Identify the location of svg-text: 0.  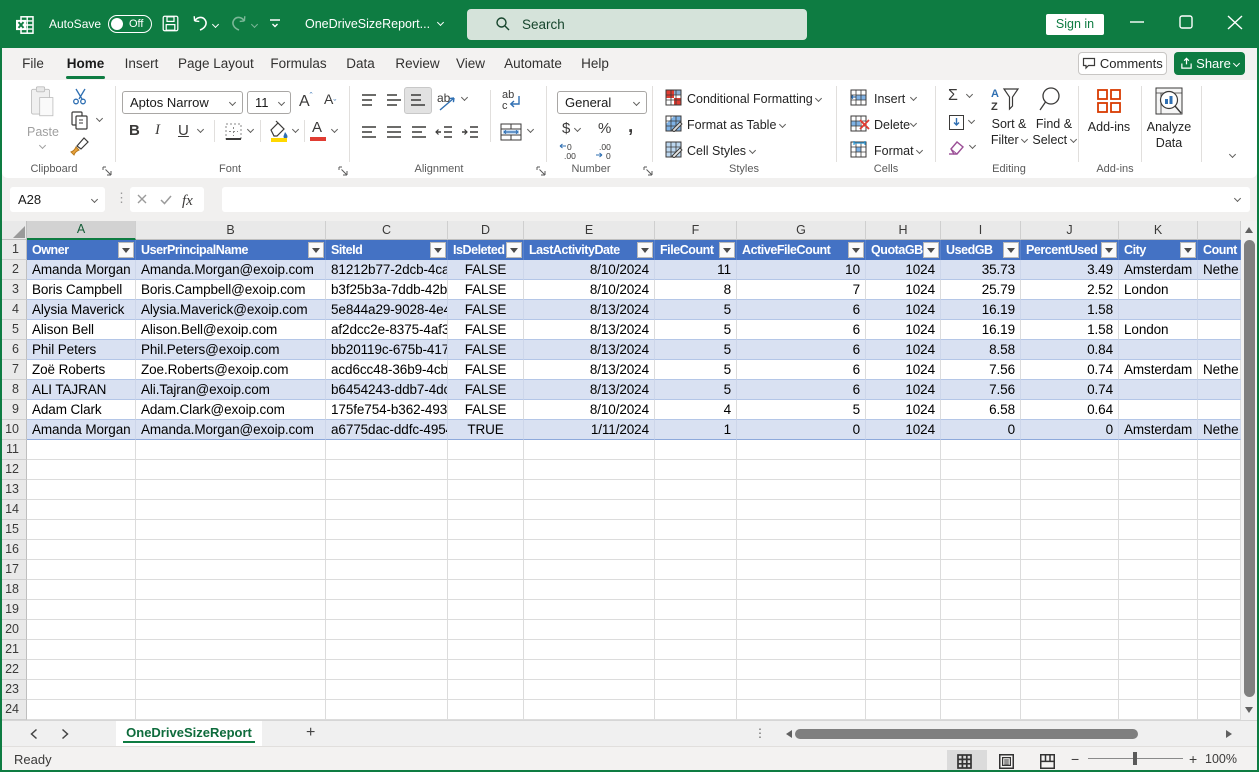
(608, 155).